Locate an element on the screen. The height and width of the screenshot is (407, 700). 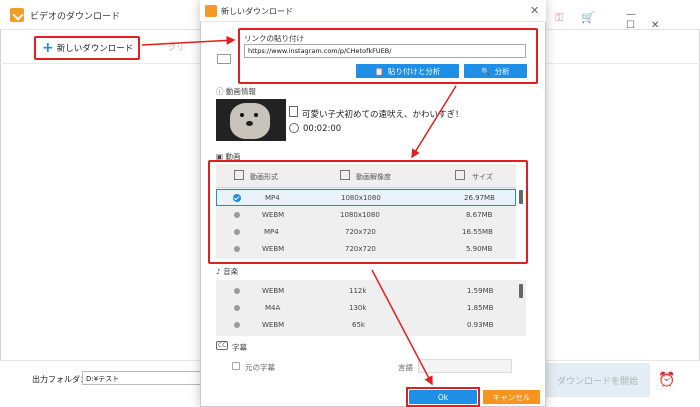
original-subtitle-label: 元の字幕 is located at coordinates (260, 367).